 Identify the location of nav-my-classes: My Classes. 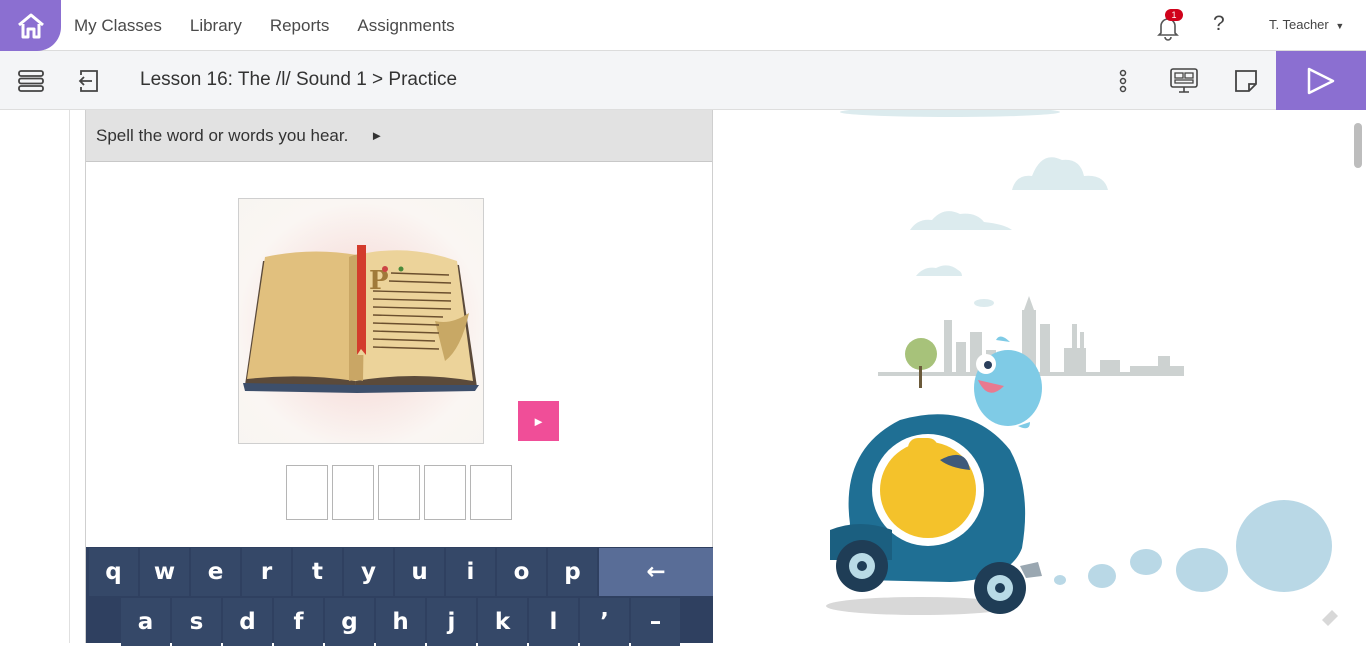
(118, 26).